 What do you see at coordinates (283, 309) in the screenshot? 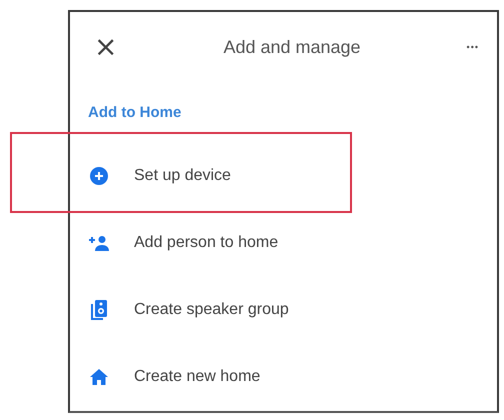
I see `menu-item: Create speaker group` at bounding box center [283, 309].